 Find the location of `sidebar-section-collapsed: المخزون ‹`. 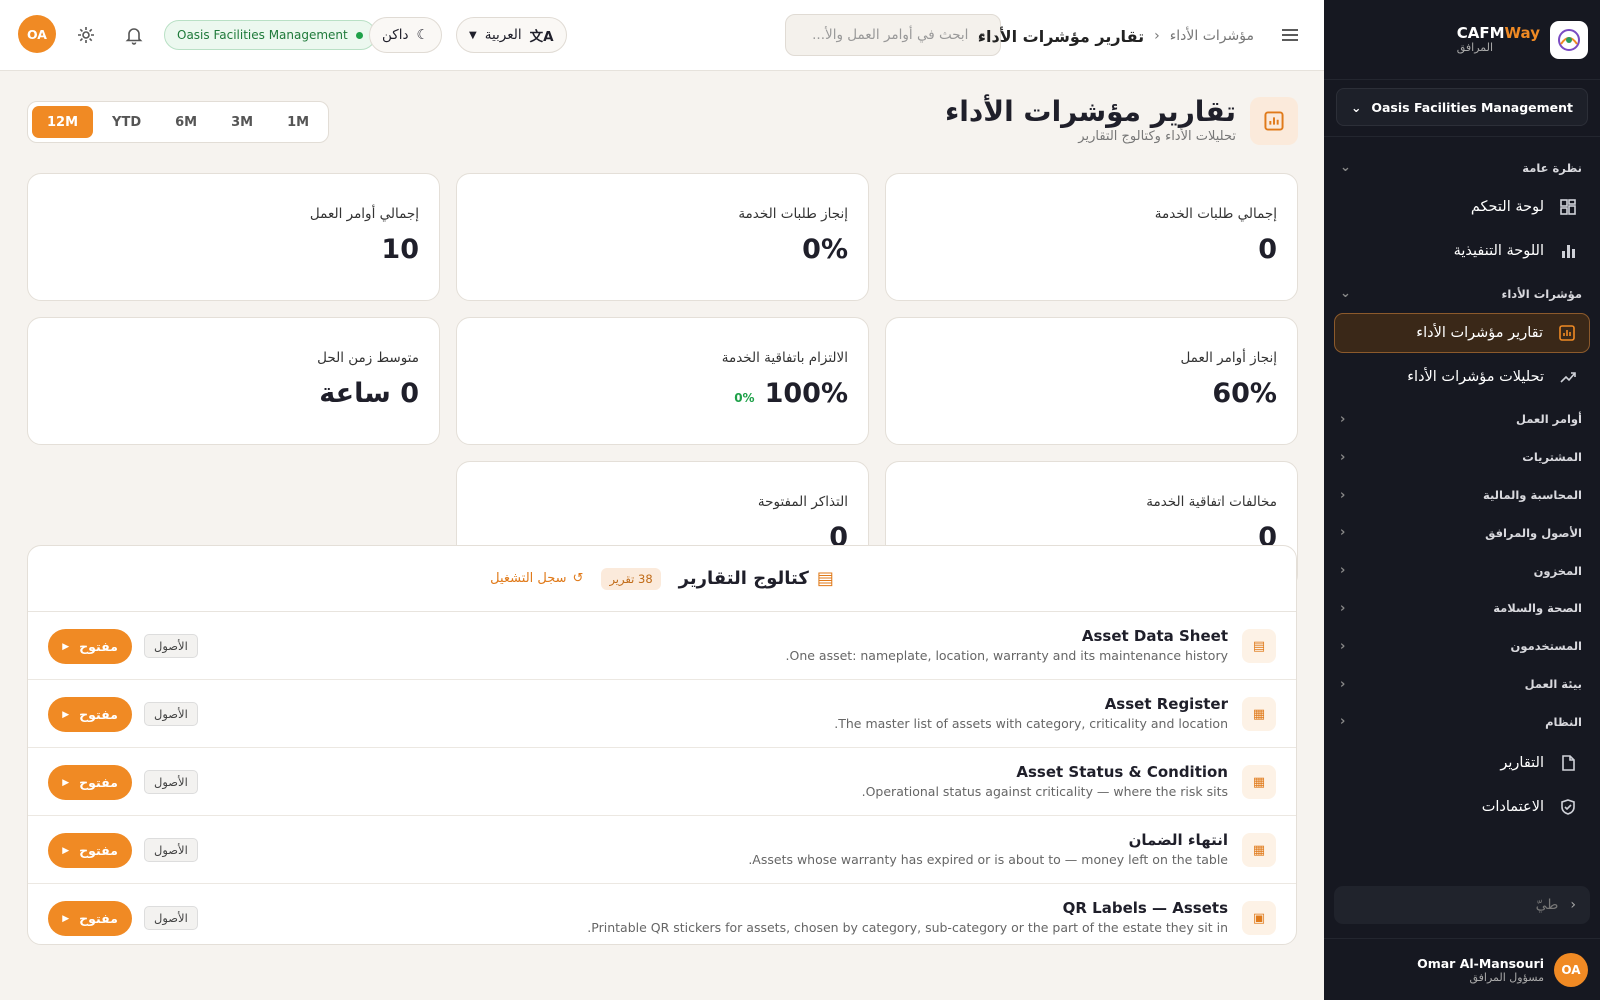

sidebar-section-collapsed: المخزون ‹ is located at coordinates (1462, 571).